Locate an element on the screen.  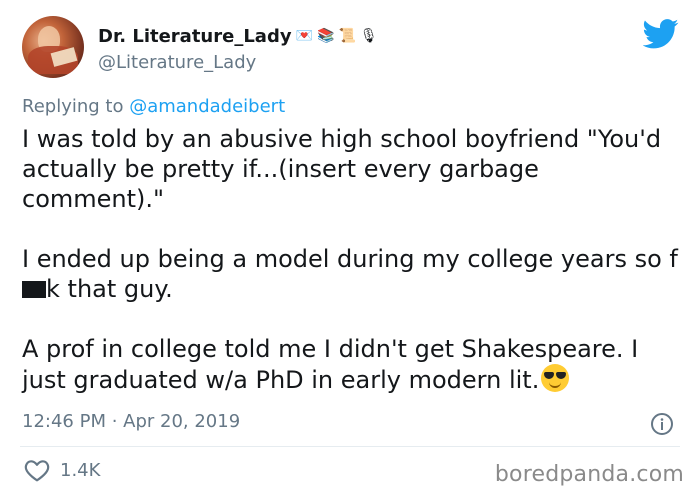
tweet-paragraph-2-end: k that guy. is located at coordinates (109, 289).